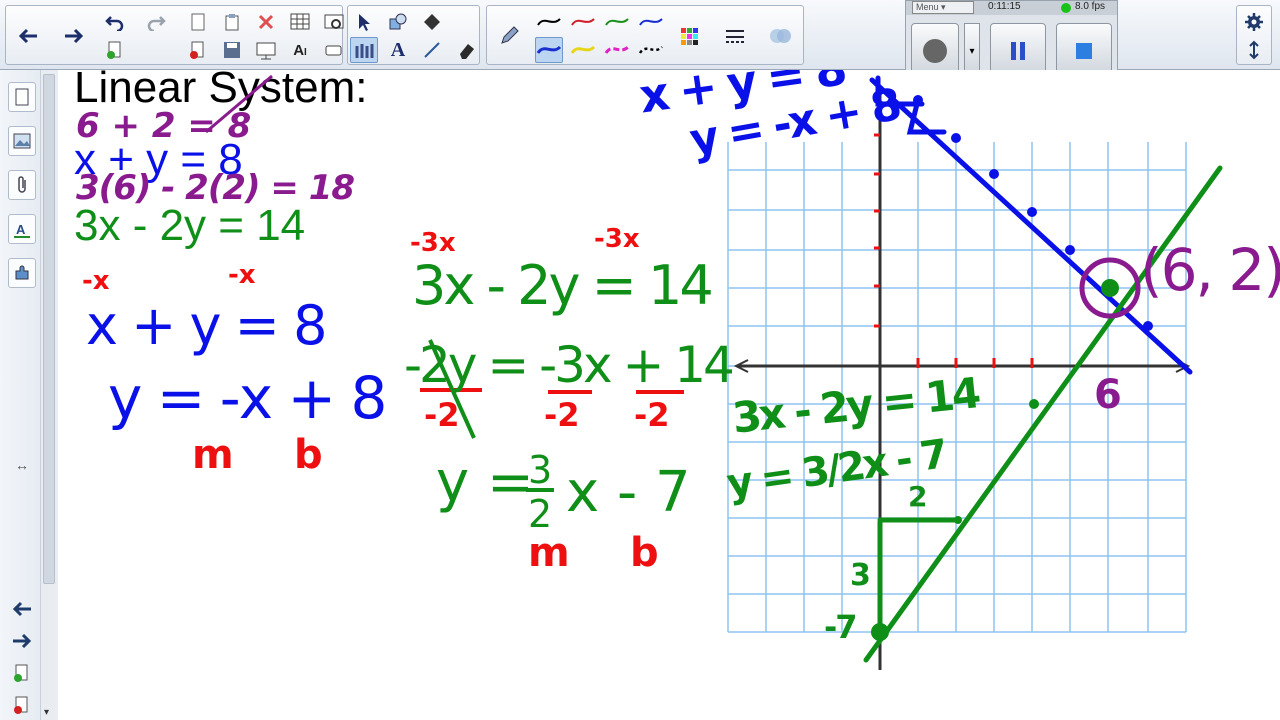 The height and width of the screenshot is (720, 1280). What do you see at coordinates (860, 575) in the screenshot?
I see `rise-label: 3` at bounding box center [860, 575].